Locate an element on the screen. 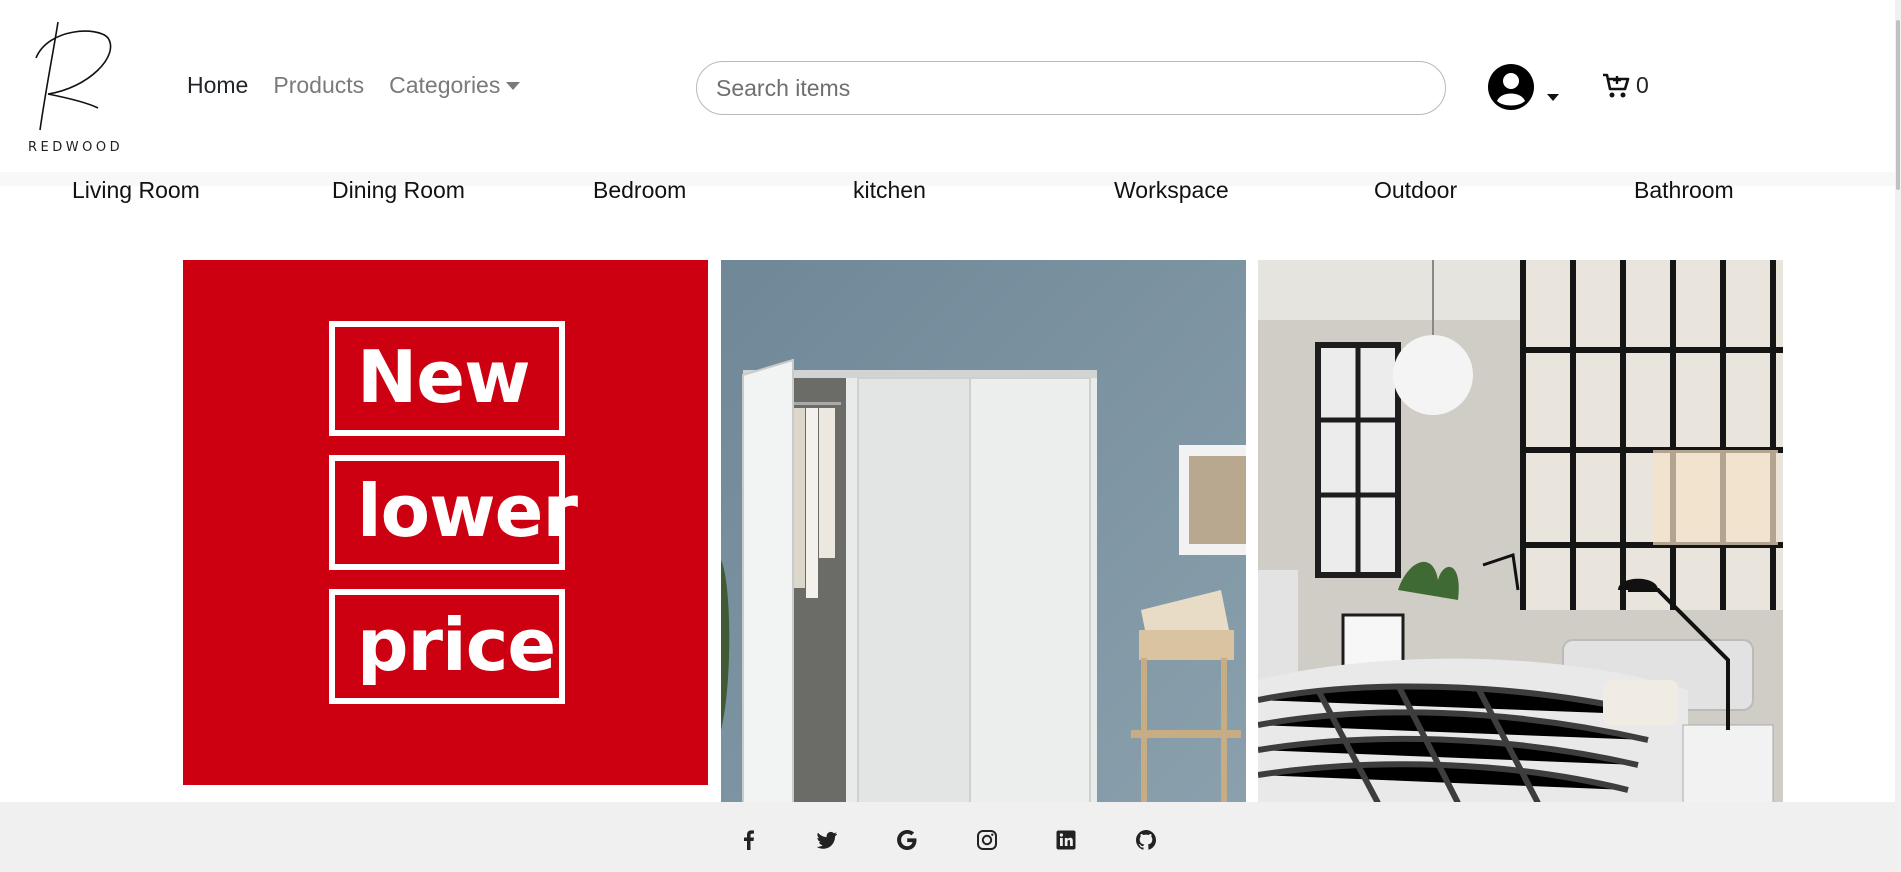 The width and height of the screenshot is (1901, 872). cart-button: 0 is located at coordinates (1625, 85).